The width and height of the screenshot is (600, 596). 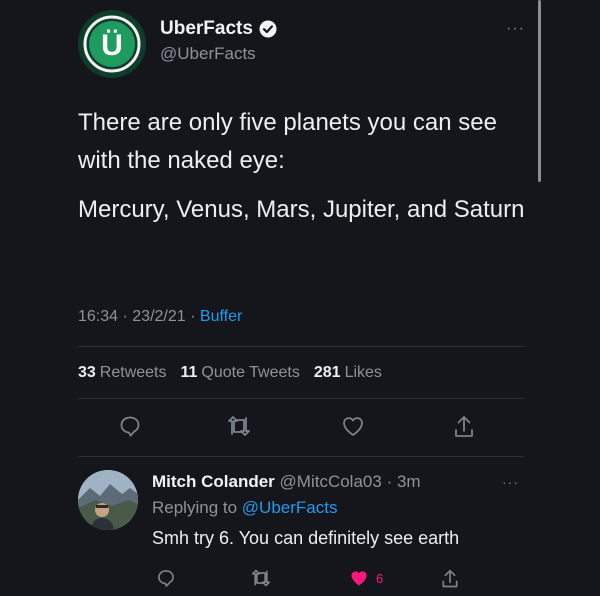 I want to click on logo-letter: Ü, so click(x=112, y=45).